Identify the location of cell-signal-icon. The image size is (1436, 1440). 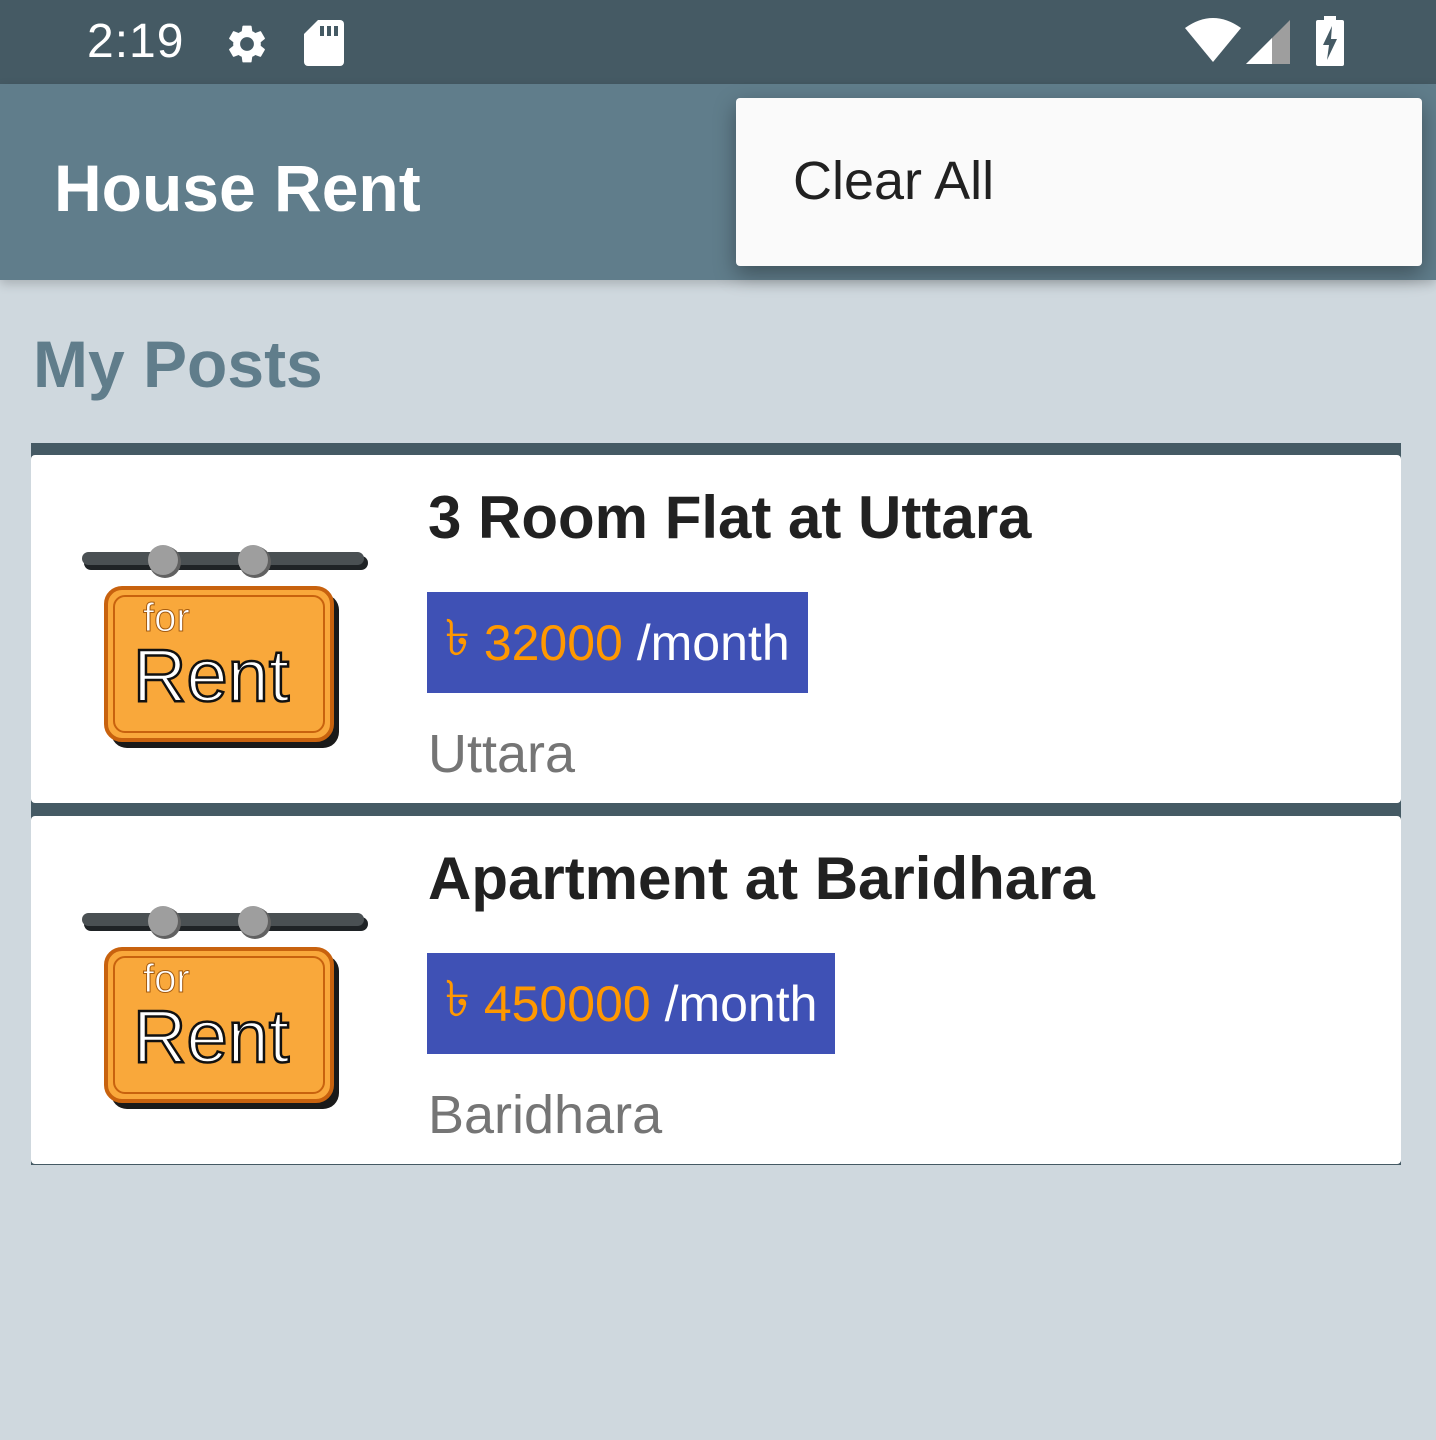
(1268, 42).